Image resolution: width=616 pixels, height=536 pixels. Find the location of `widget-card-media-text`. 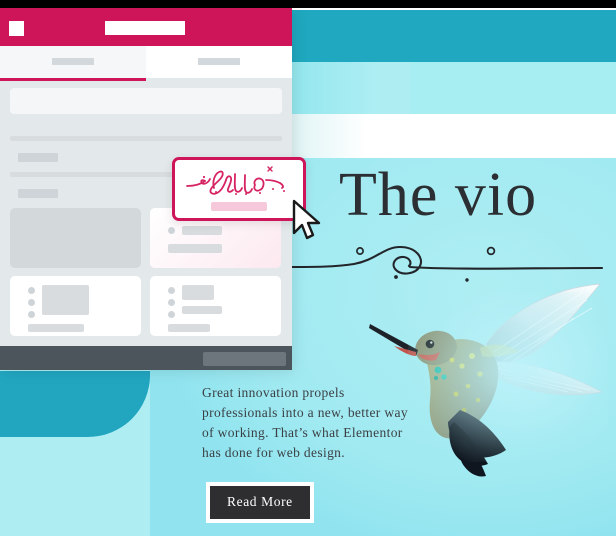

widget-card-media-text is located at coordinates (75, 306).